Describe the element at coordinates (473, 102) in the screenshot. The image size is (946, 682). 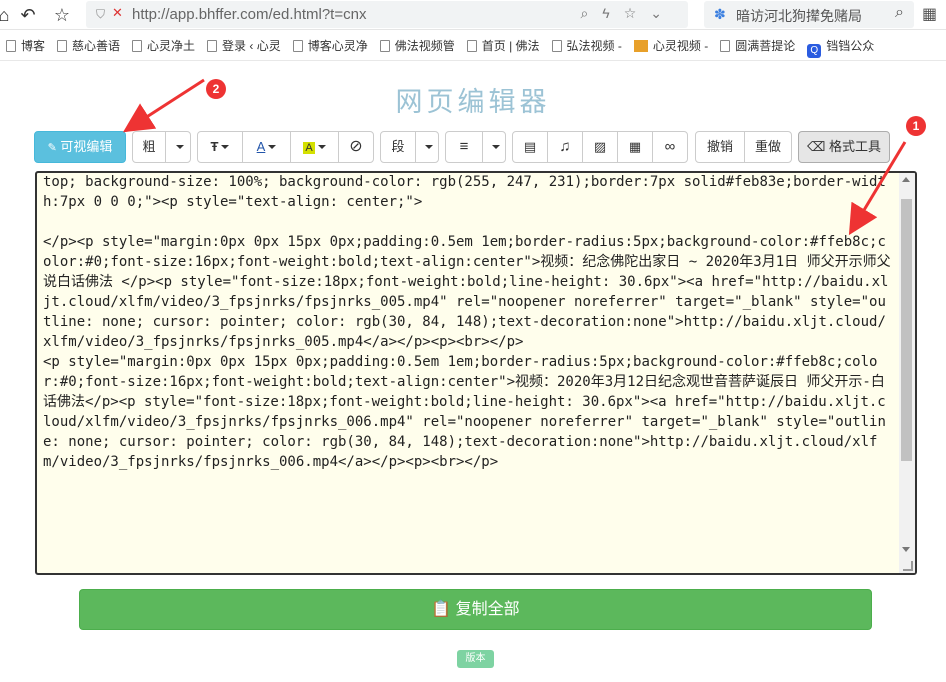
I see `page-title: 网页编辑器` at that location.